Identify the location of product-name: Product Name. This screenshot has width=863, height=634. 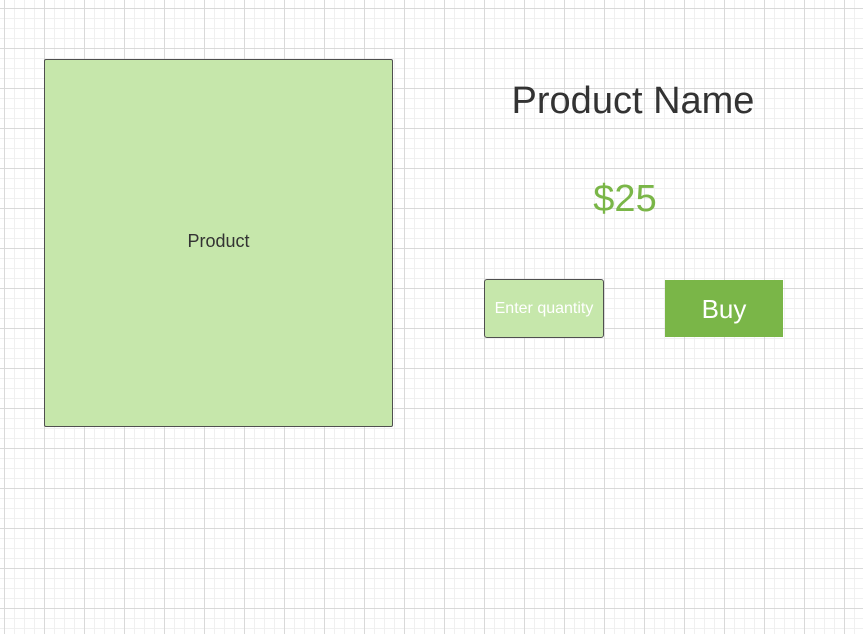
(633, 101).